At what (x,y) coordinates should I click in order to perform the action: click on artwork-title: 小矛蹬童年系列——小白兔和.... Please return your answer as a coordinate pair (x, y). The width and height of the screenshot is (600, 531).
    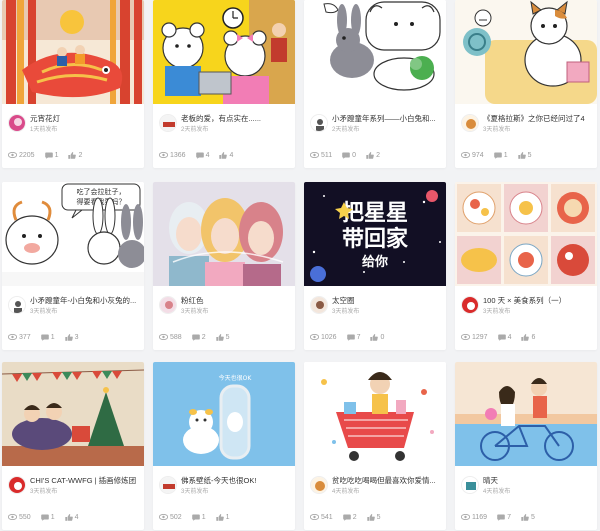
    Looking at the image, I should click on (389, 119).